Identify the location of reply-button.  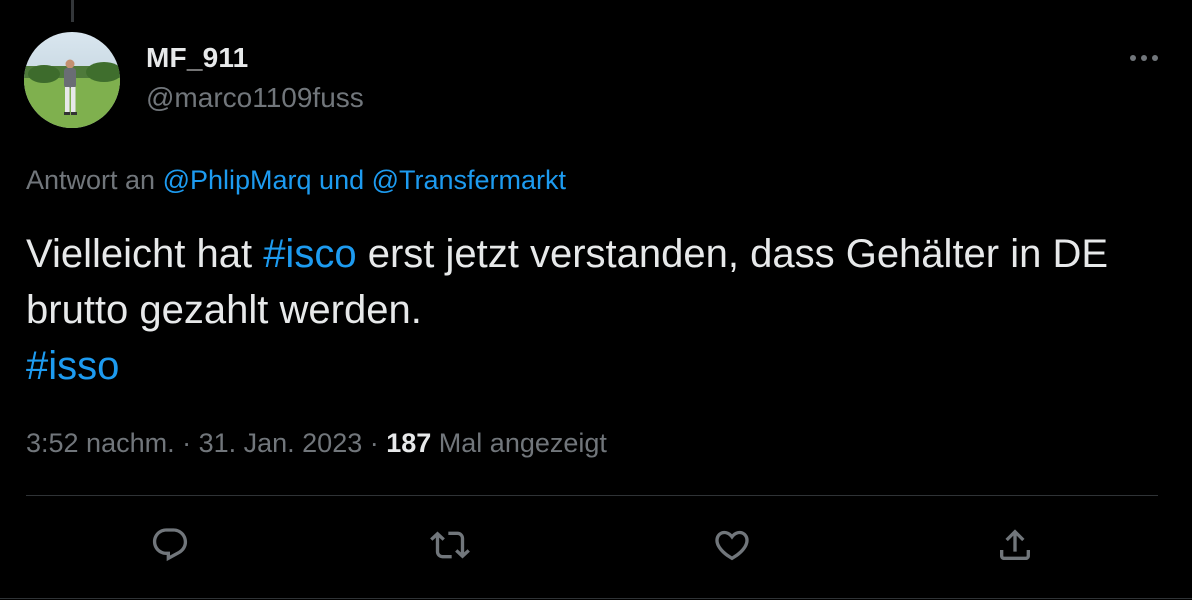
(170, 545).